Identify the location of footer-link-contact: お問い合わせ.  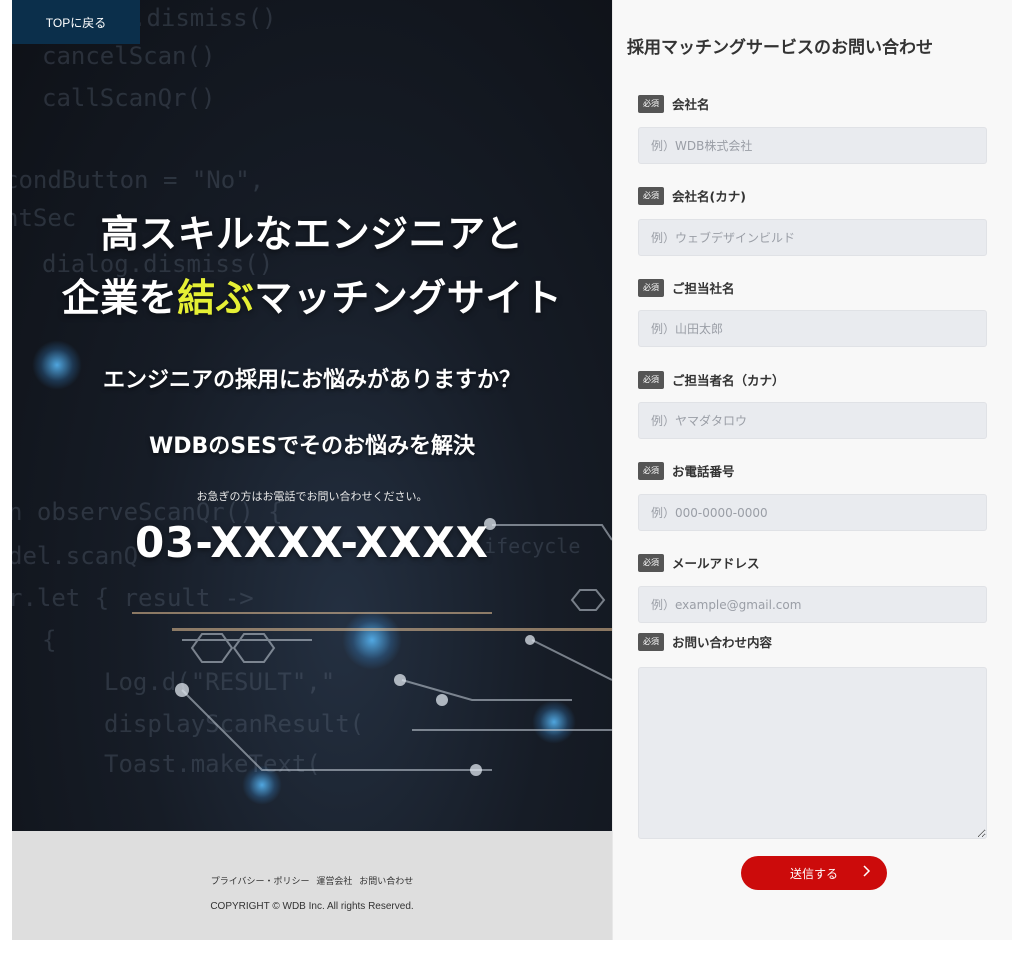
(386, 882).